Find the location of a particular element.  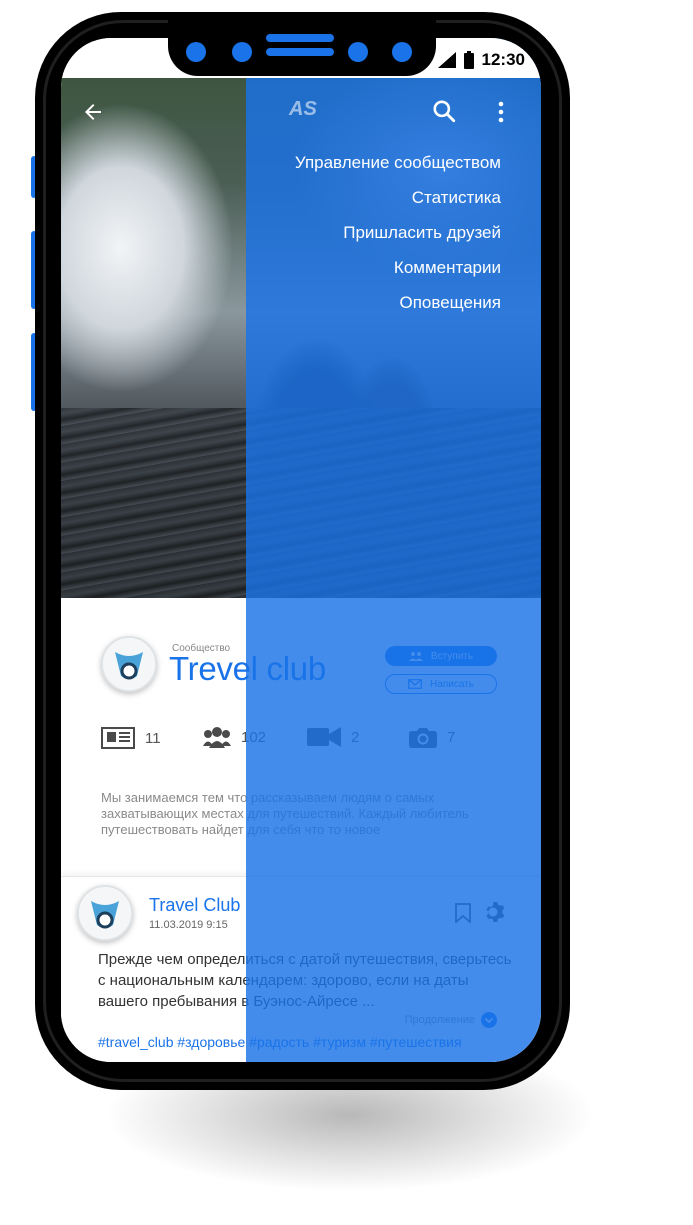

message-button-label: Написать is located at coordinates (452, 684).